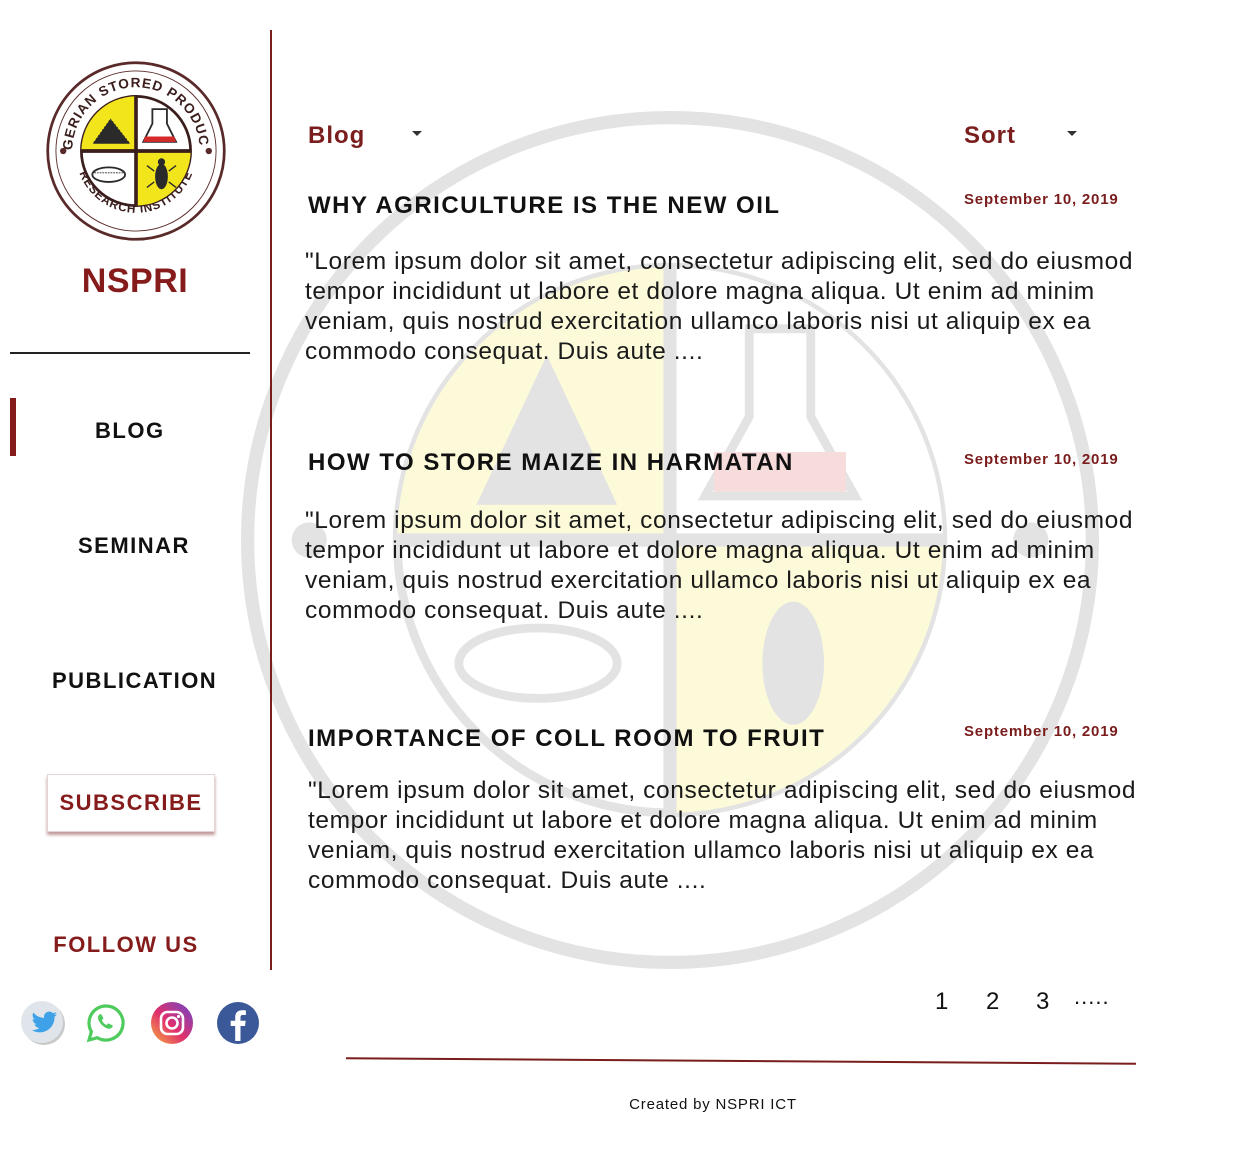 Image resolution: width=1258 pixels, height=1150 pixels. Describe the element at coordinates (544, 206) in the screenshot. I see `post-title: WHY AGRICULTURE IS THE NEW OIL` at that location.